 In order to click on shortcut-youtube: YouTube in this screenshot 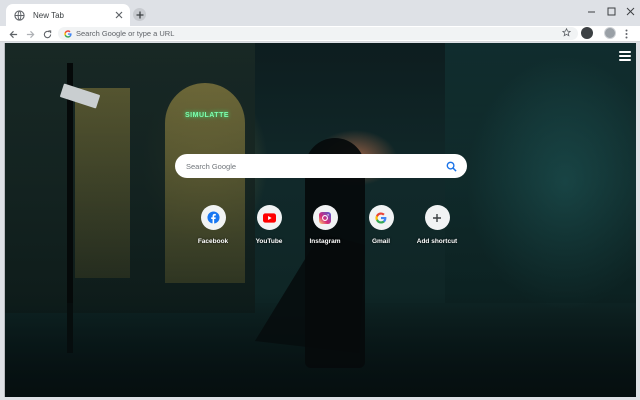, I will do `click(269, 230)`.